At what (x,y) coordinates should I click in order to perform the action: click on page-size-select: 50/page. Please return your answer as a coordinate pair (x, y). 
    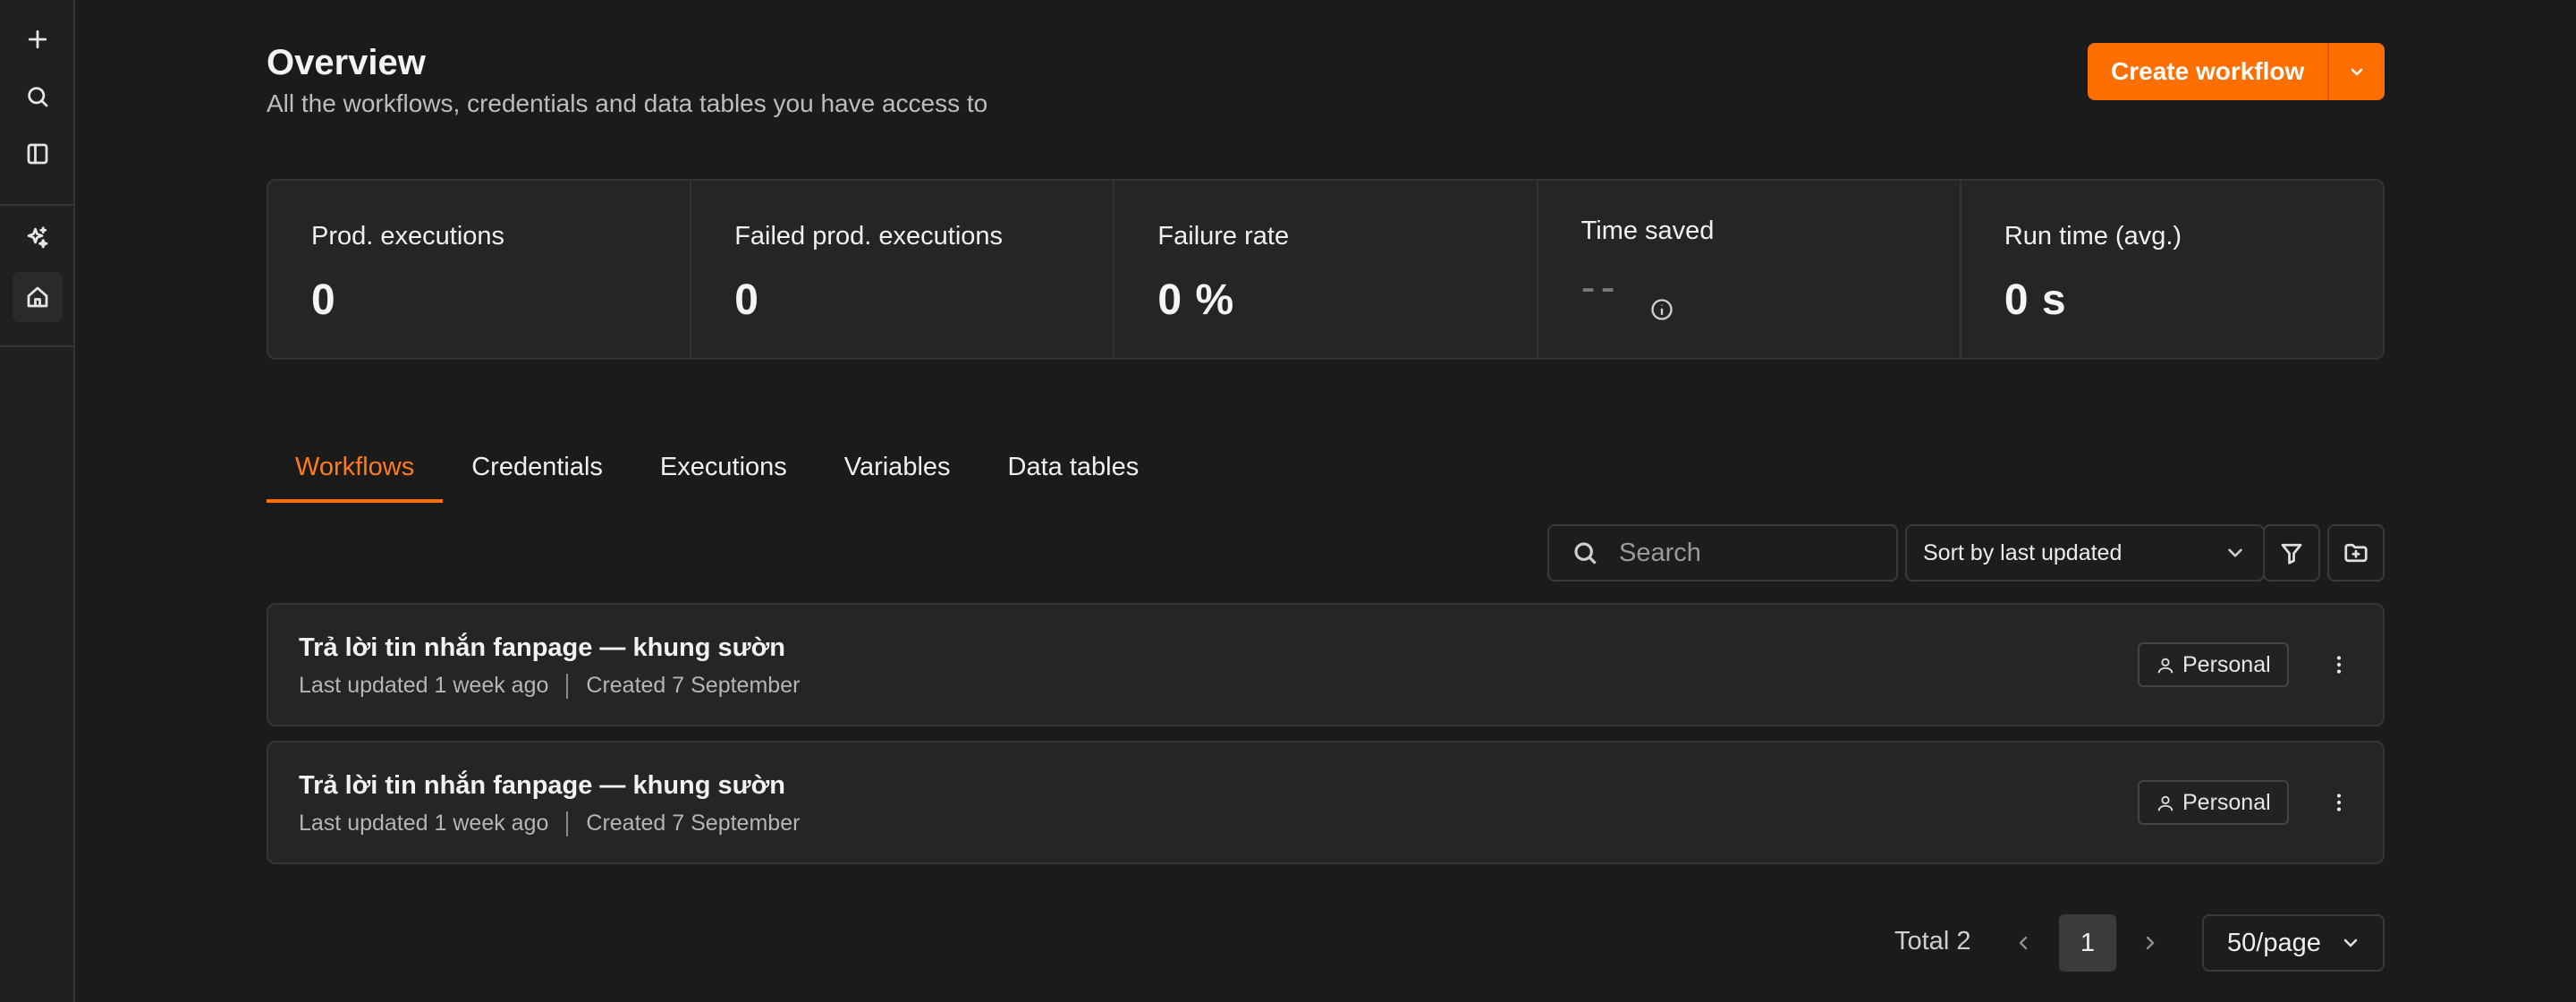
    Looking at the image, I should click on (2293, 943).